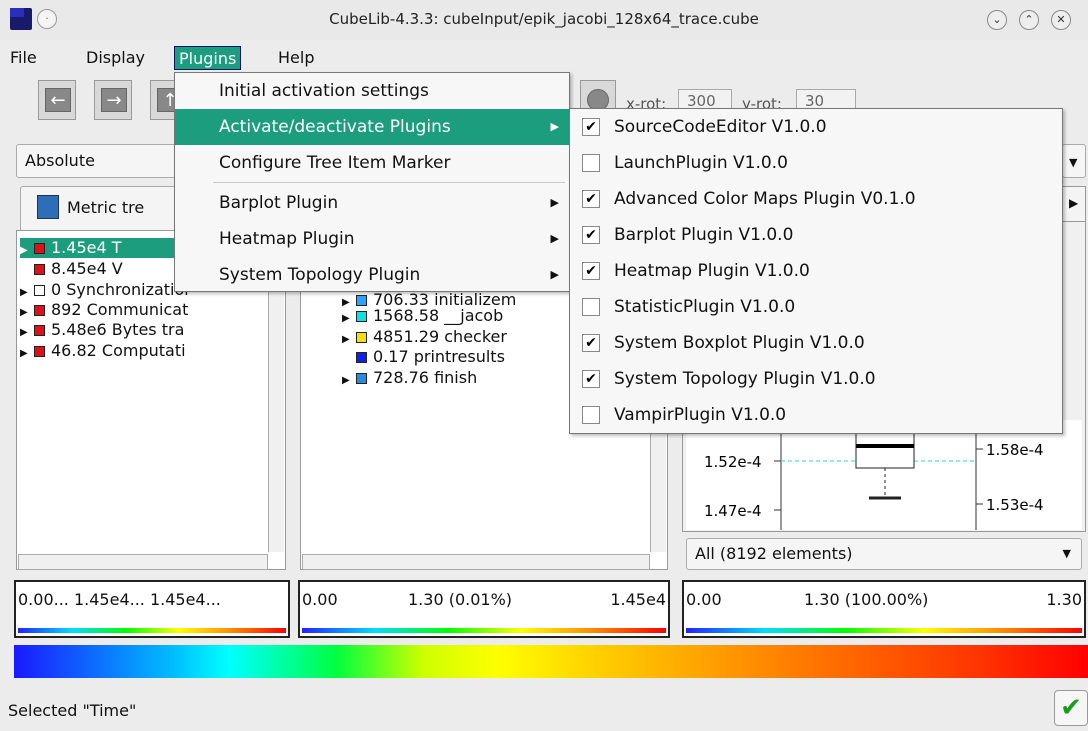 The width and height of the screenshot is (1088, 731). Describe the element at coordinates (1061, 20) in the screenshot. I see `close-button: ✕` at that location.